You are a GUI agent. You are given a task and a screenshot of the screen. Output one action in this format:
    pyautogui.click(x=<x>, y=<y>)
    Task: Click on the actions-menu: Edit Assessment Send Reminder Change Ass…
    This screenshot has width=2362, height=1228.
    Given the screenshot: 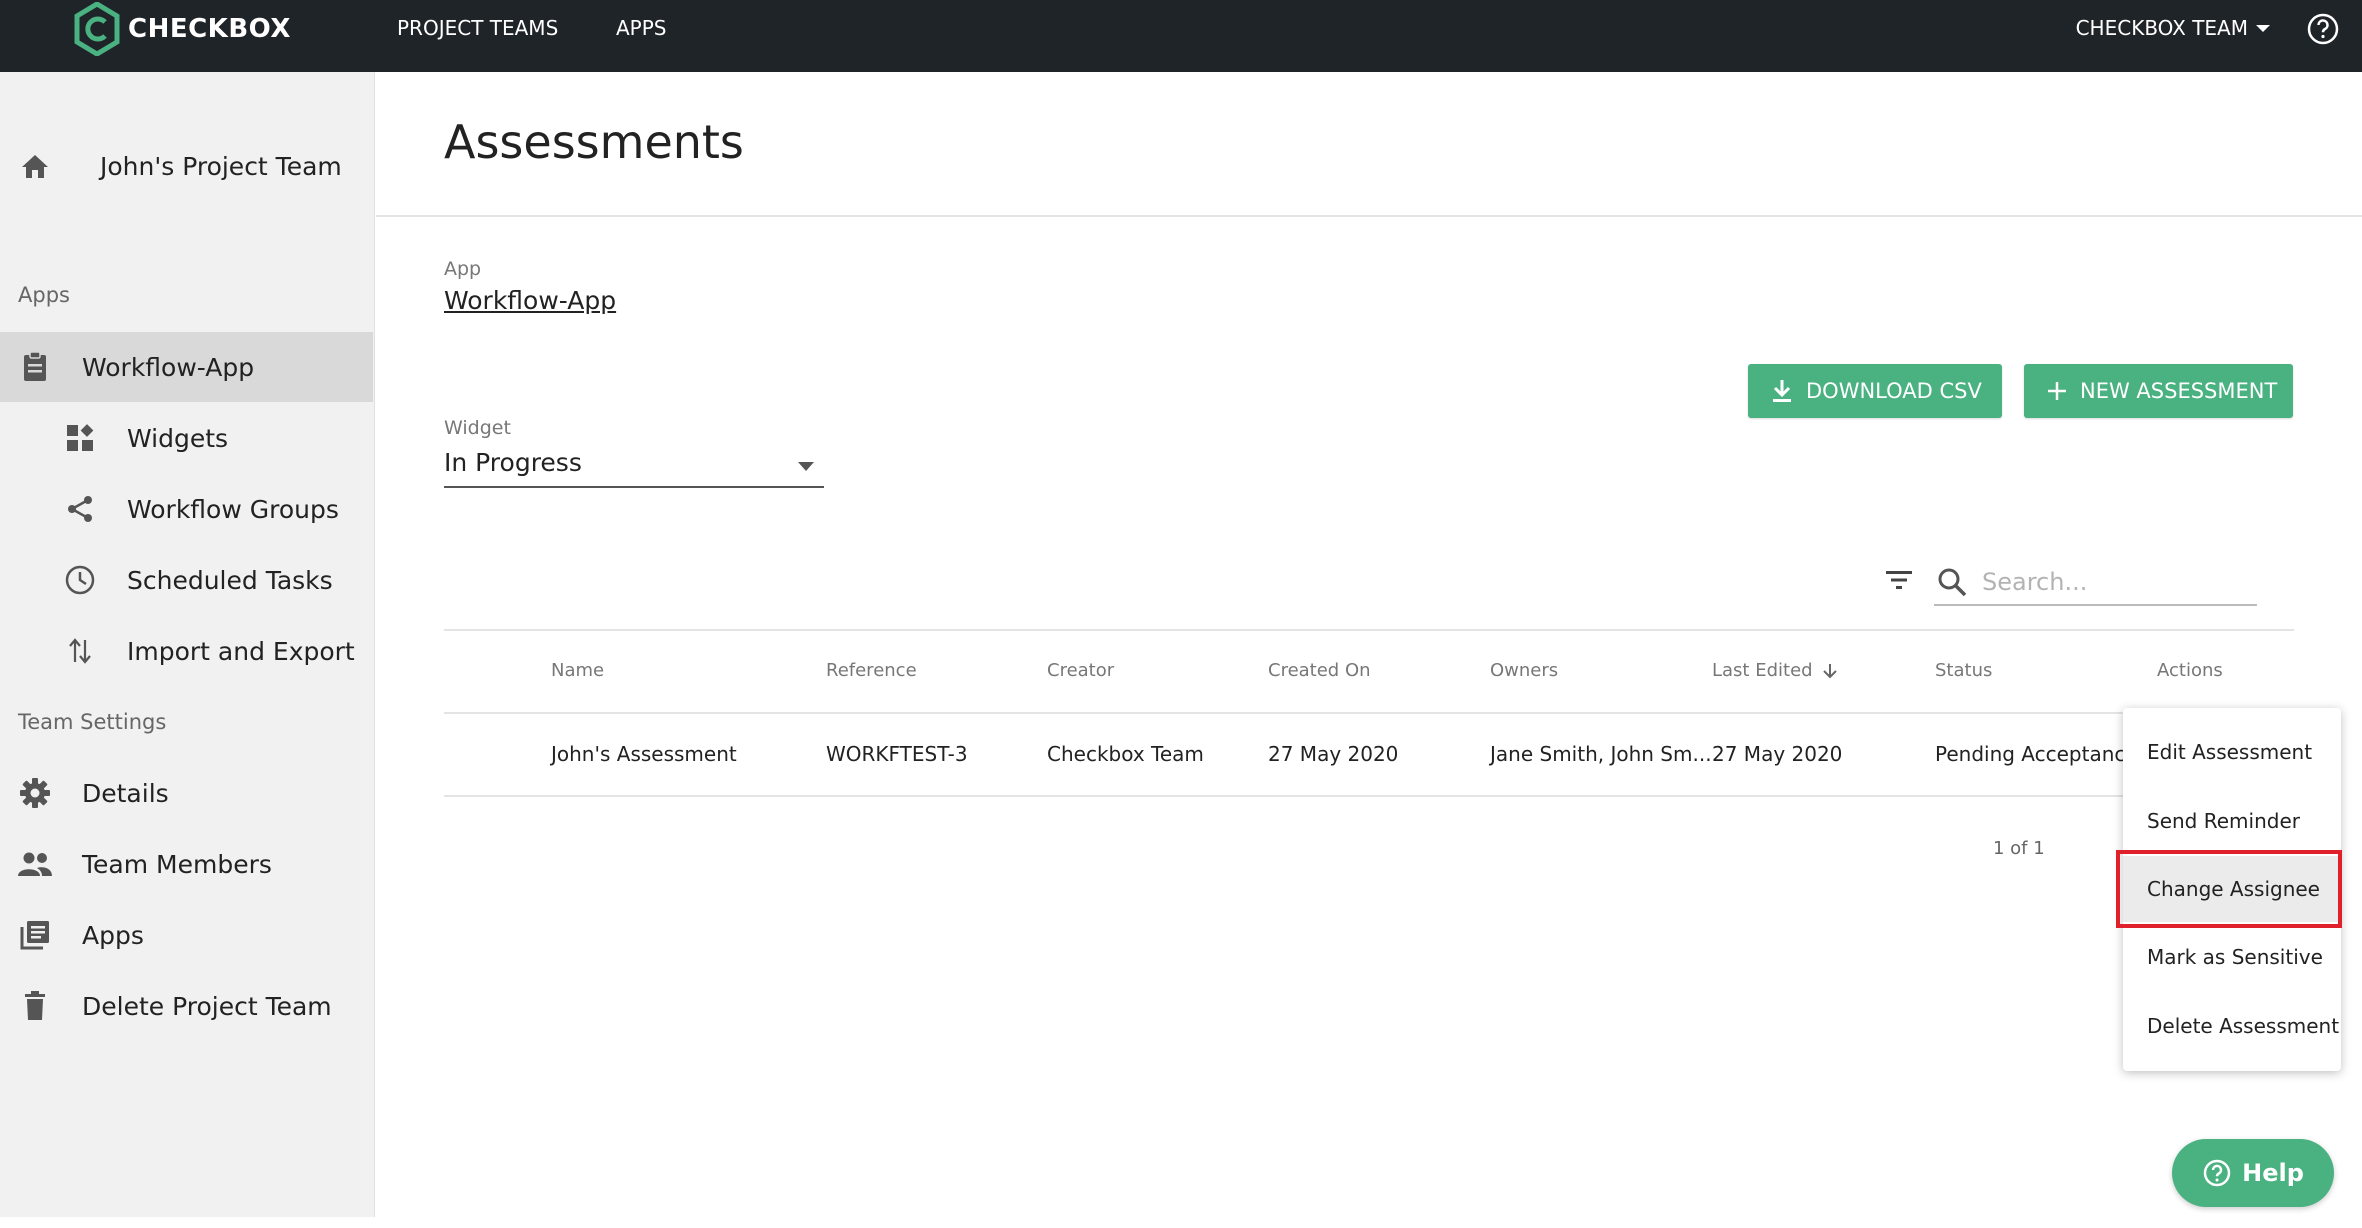 What is the action you would take?
    pyautogui.click(x=2232, y=889)
    